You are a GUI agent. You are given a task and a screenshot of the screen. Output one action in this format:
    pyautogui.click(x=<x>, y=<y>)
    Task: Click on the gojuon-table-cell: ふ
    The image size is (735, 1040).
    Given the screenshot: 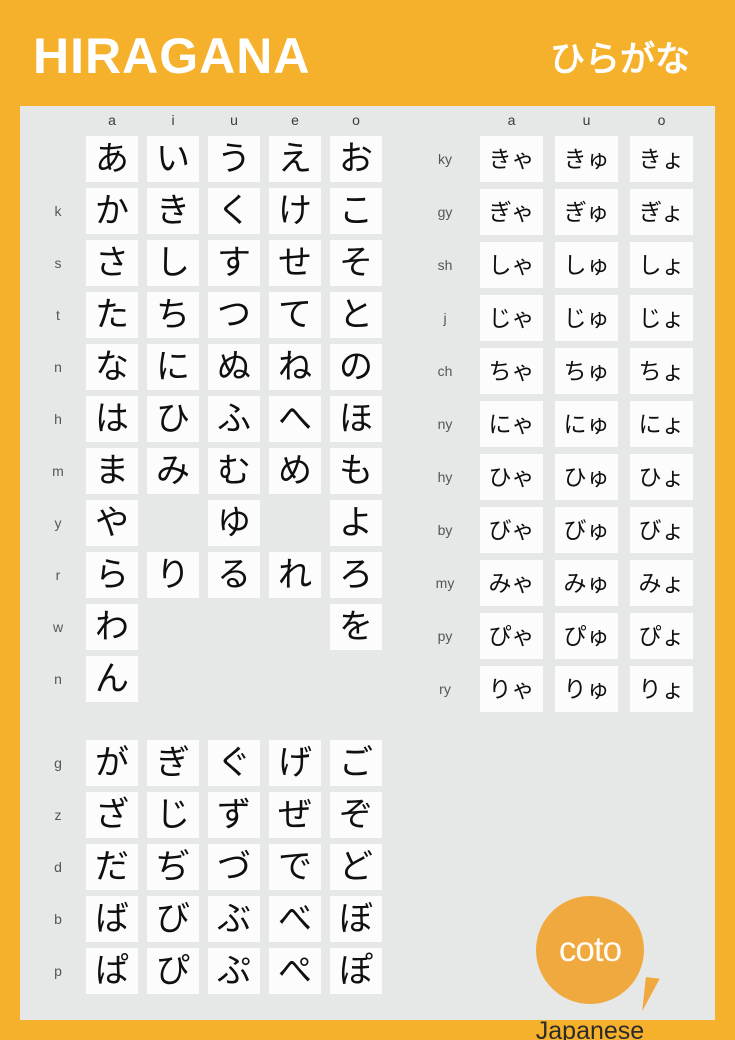 What is the action you would take?
    pyautogui.click(x=234, y=419)
    